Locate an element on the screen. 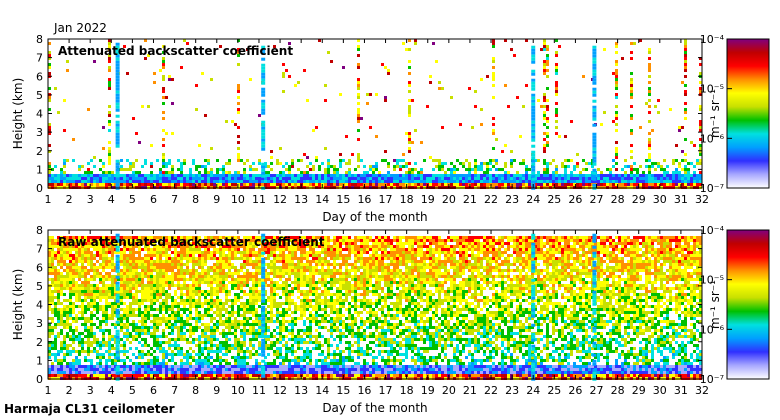  panel-title: Raw attenuated backscatter coefficient is located at coordinates (191, 242).